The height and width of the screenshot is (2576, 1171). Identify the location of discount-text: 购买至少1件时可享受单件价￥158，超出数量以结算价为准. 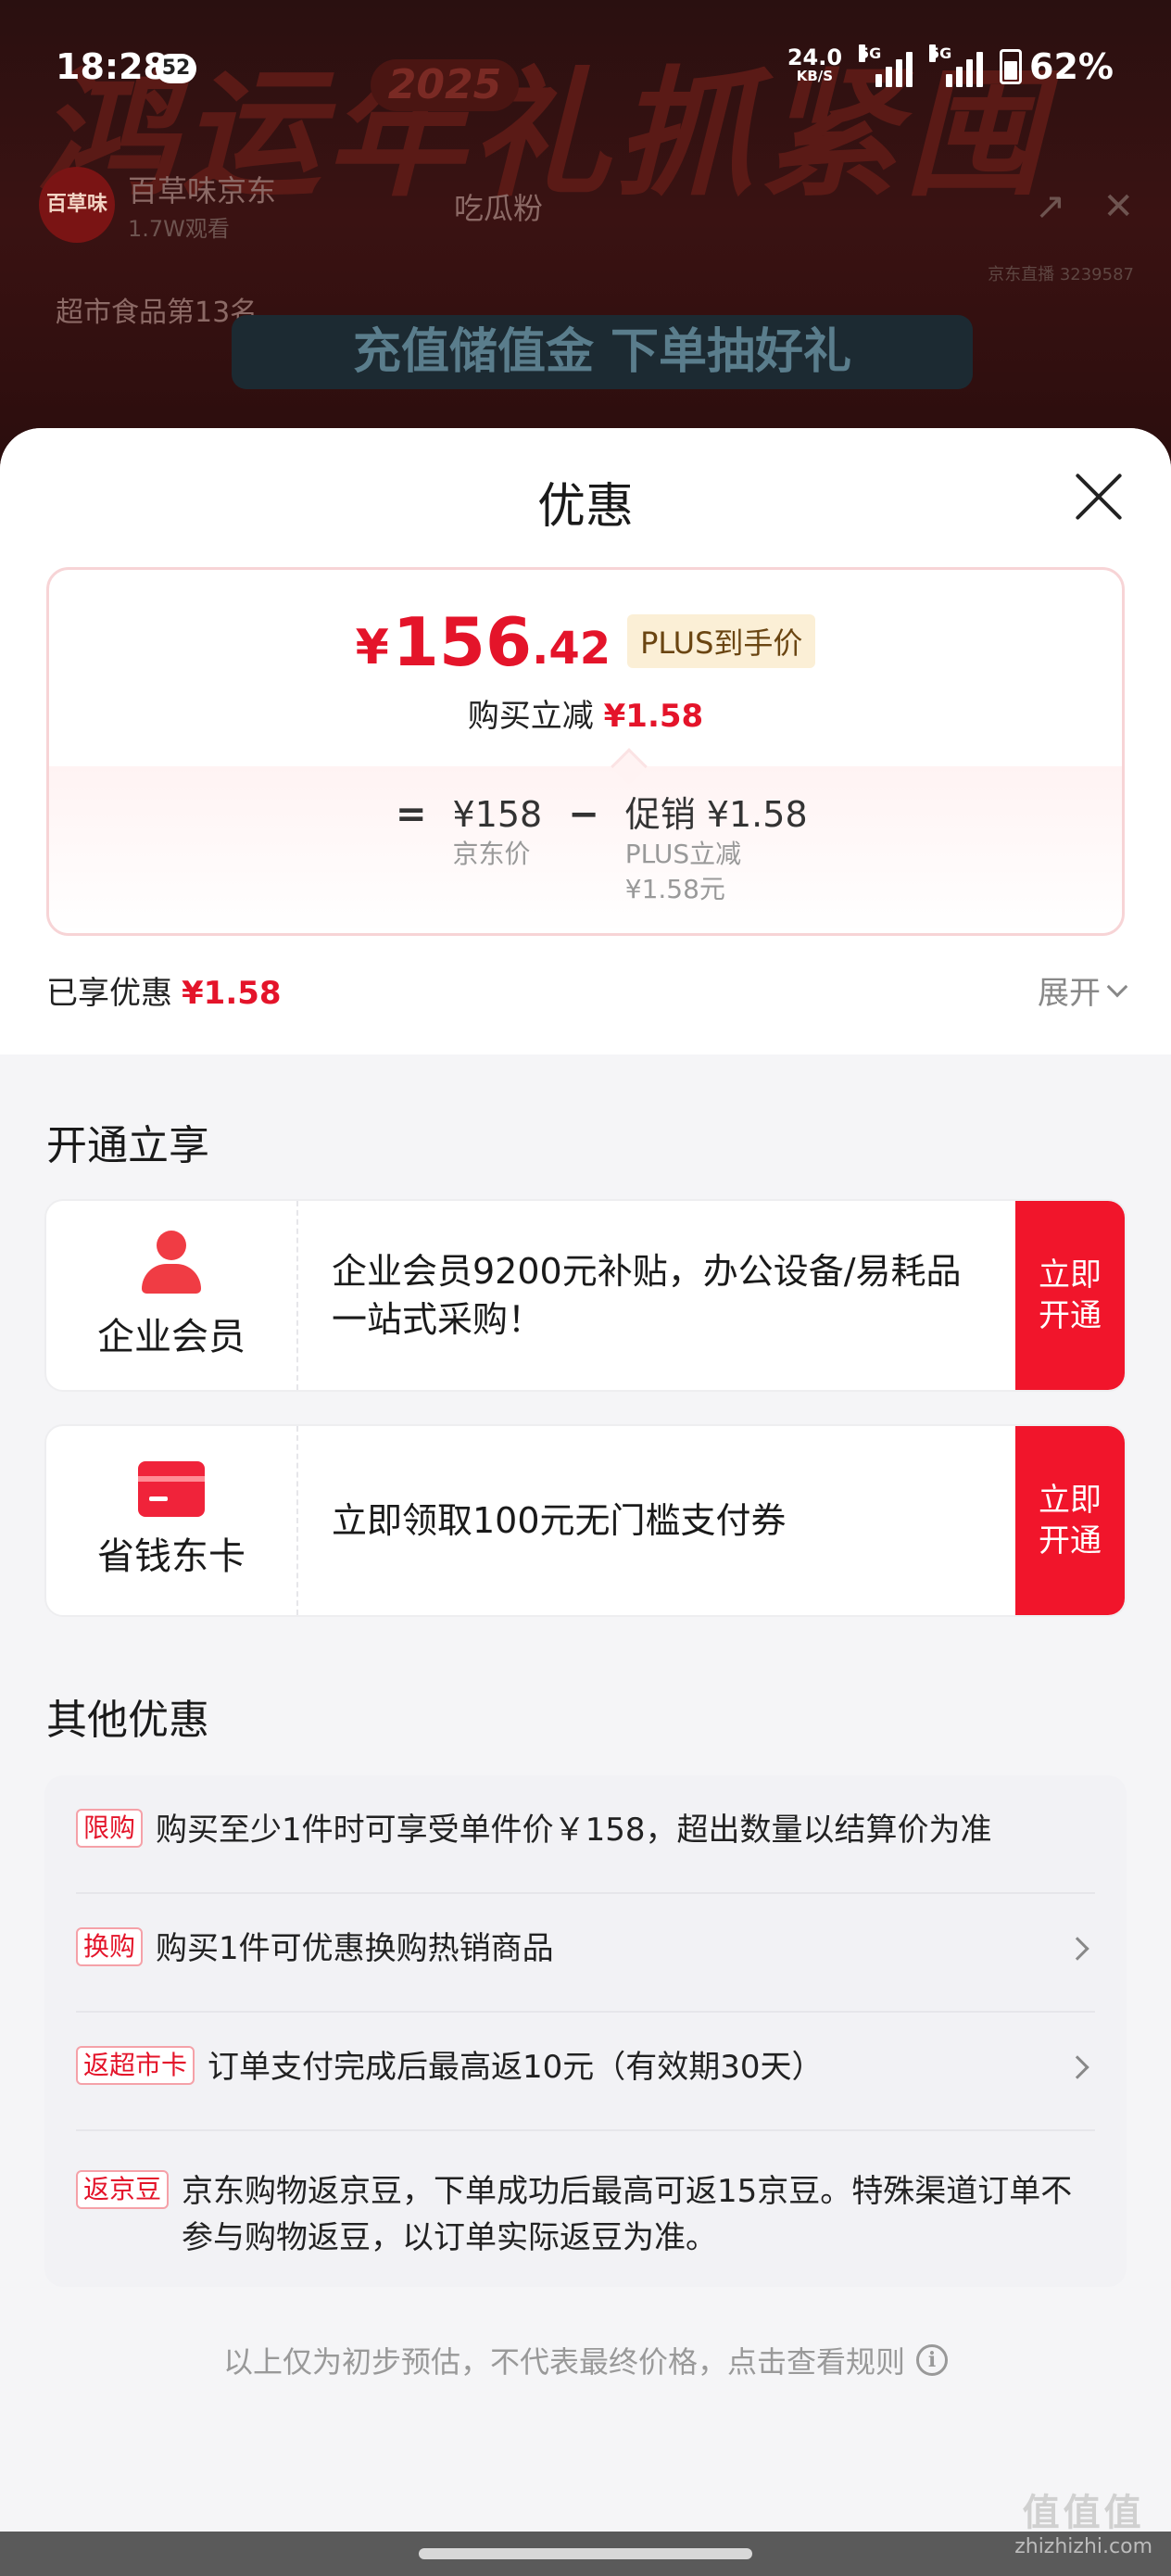
(574, 1830).